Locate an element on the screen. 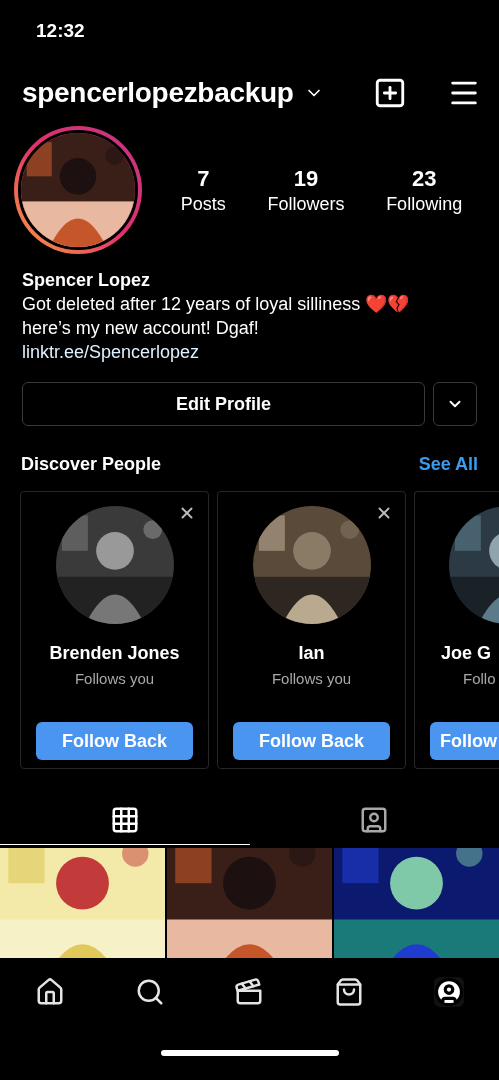  stat-value: 19 is located at coordinates (306, 178).